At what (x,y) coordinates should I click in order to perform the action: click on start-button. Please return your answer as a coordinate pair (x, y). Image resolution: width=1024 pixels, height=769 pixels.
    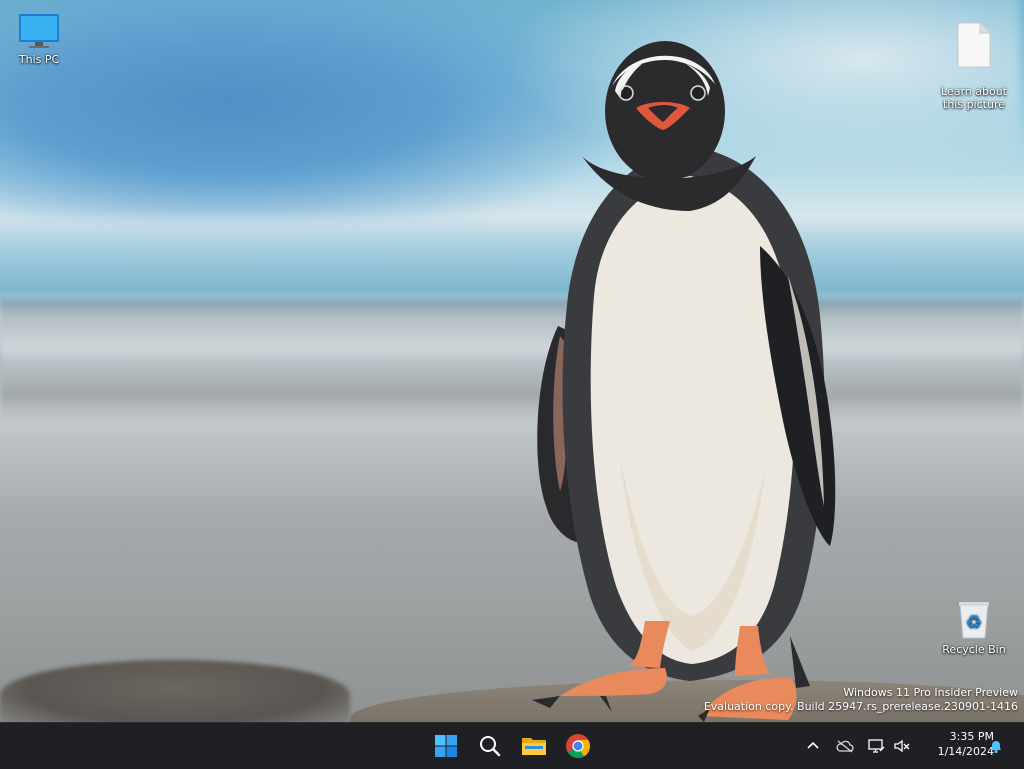
    Looking at the image, I should click on (446, 746).